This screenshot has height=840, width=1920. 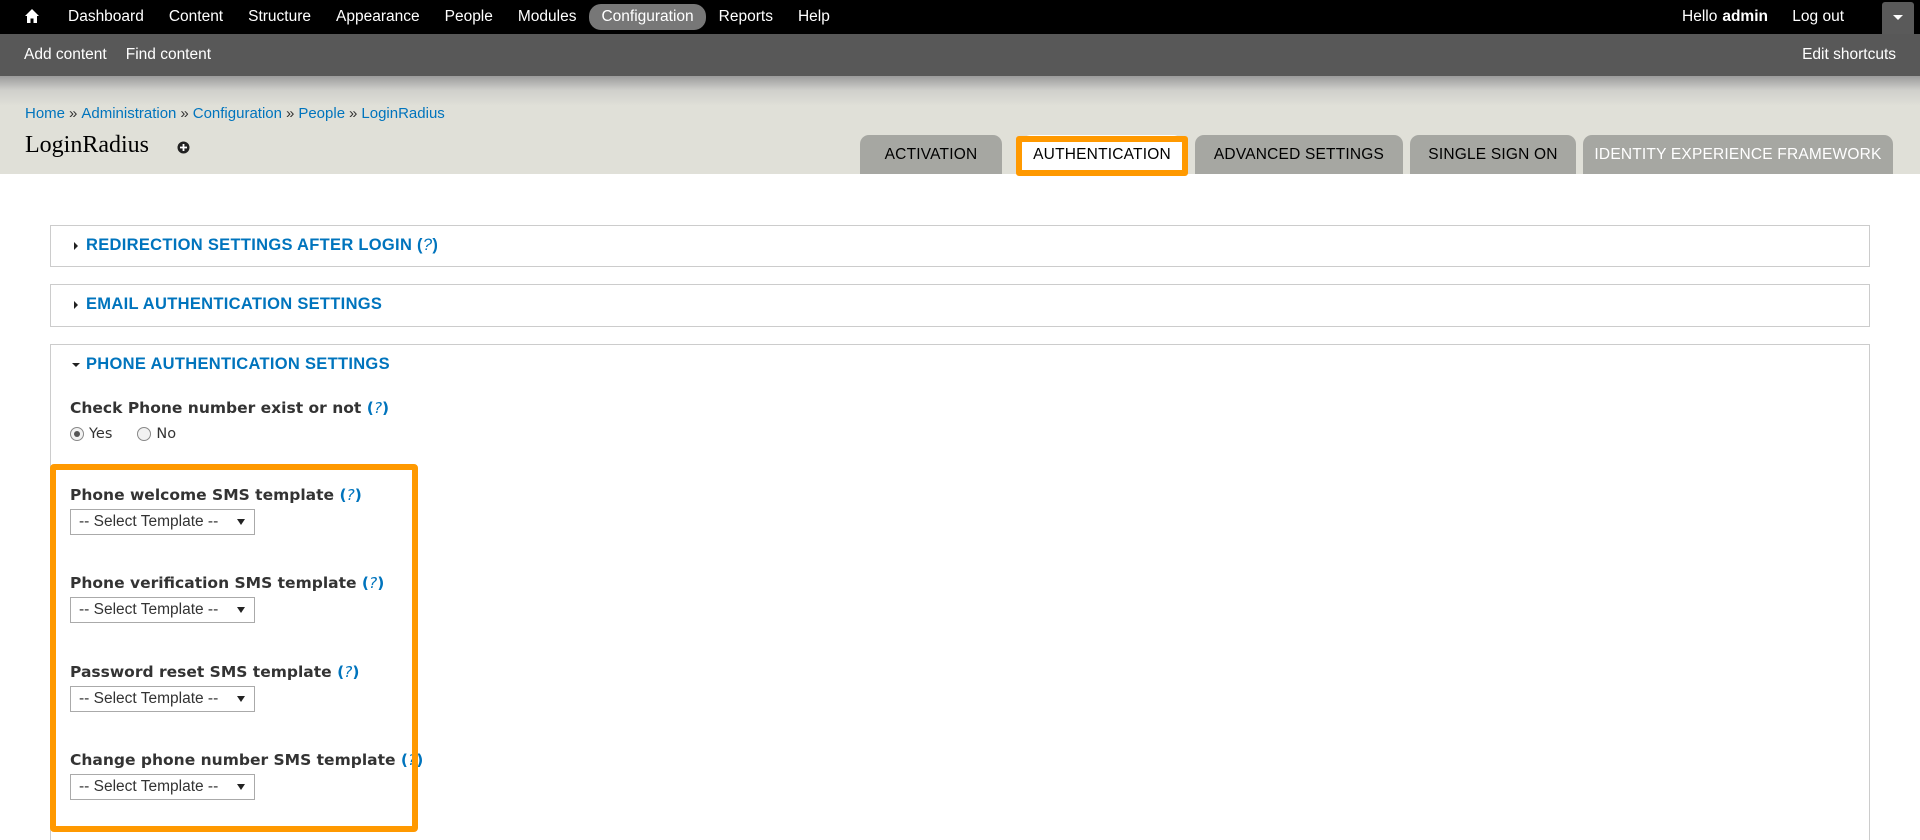 What do you see at coordinates (45, 113) in the screenshot?
I see `breadcrumb-home: Home` at bounding box center [45, 113].